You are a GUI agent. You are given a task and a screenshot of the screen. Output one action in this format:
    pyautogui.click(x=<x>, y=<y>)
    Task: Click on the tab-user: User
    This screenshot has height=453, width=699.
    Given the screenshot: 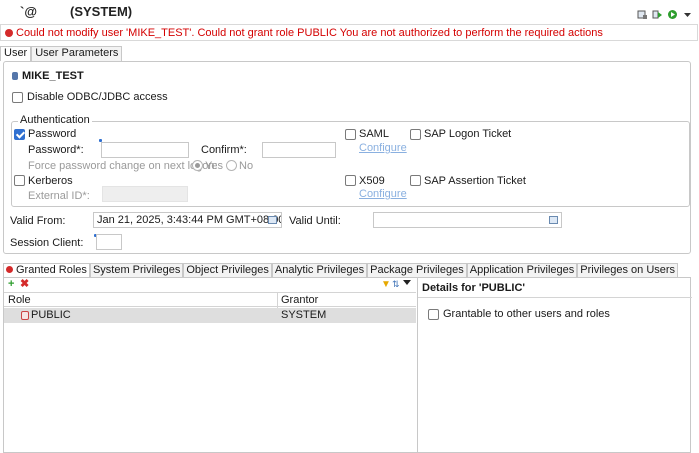 What is the action you would take?
    pyautogui.click(x=16, y=53)
    